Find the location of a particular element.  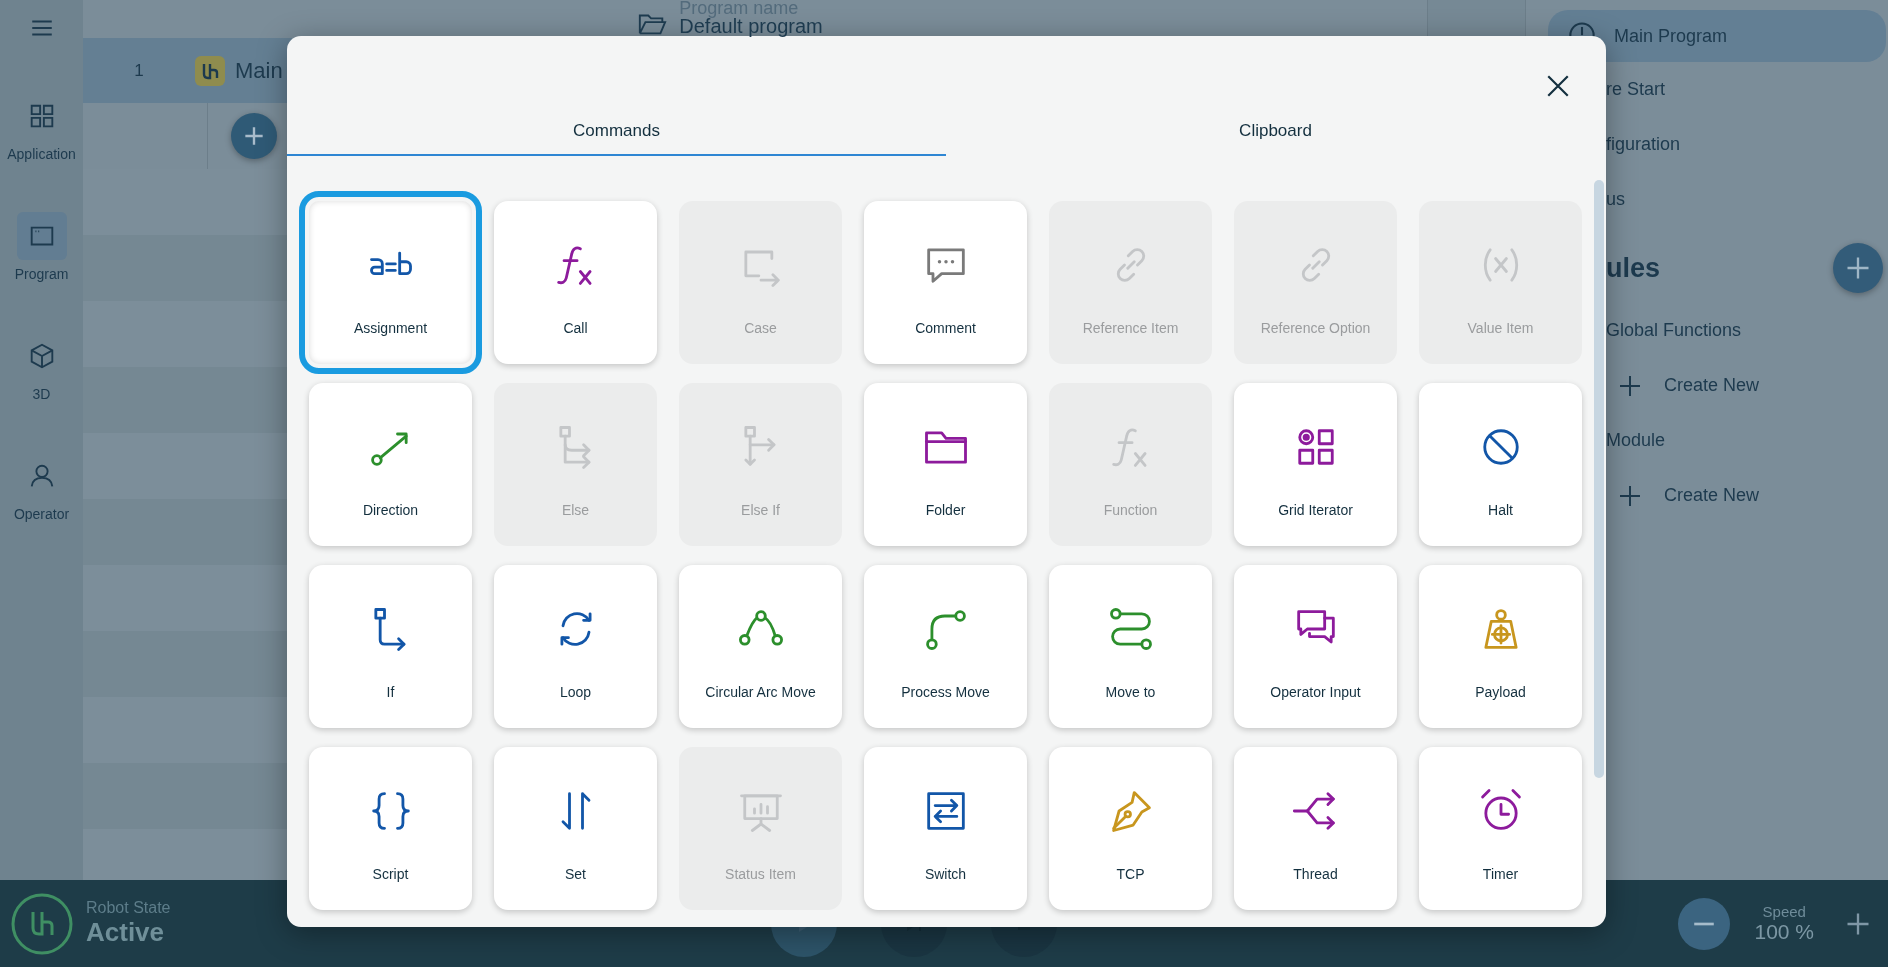

command-label: Function is located at coordinates (1130, 510).